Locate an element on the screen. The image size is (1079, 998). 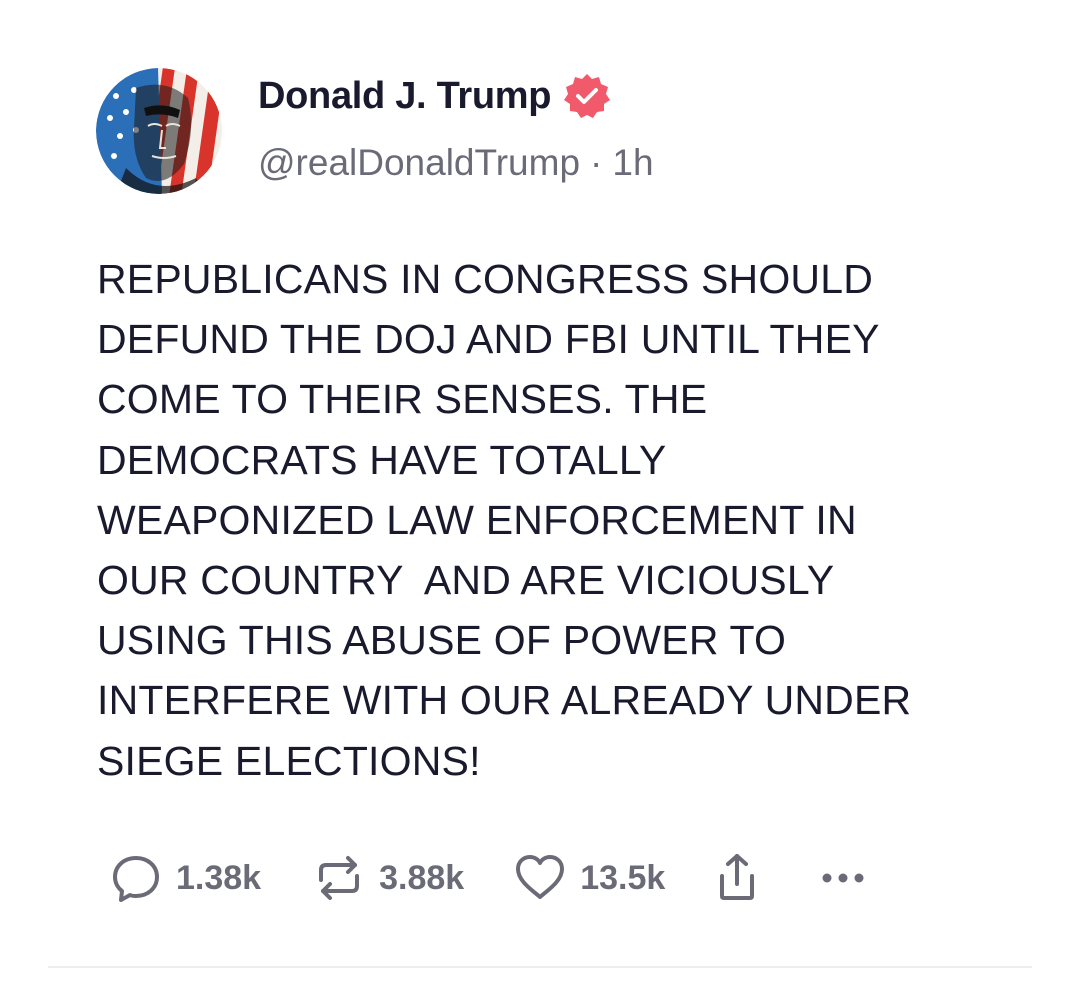
share-icon is located at coordinates (737, 878).